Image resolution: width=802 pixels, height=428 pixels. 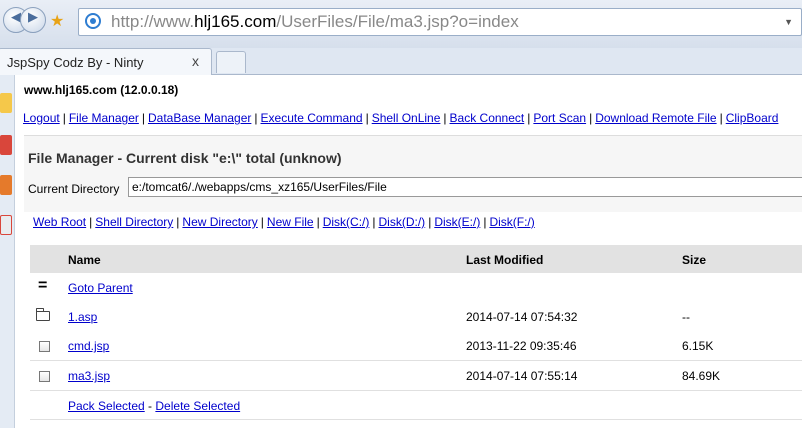 What do you see at coordinates (82, 317) in the screenshot?
I see `file-name-link: 1.asp` at bounding box center [82, 317].